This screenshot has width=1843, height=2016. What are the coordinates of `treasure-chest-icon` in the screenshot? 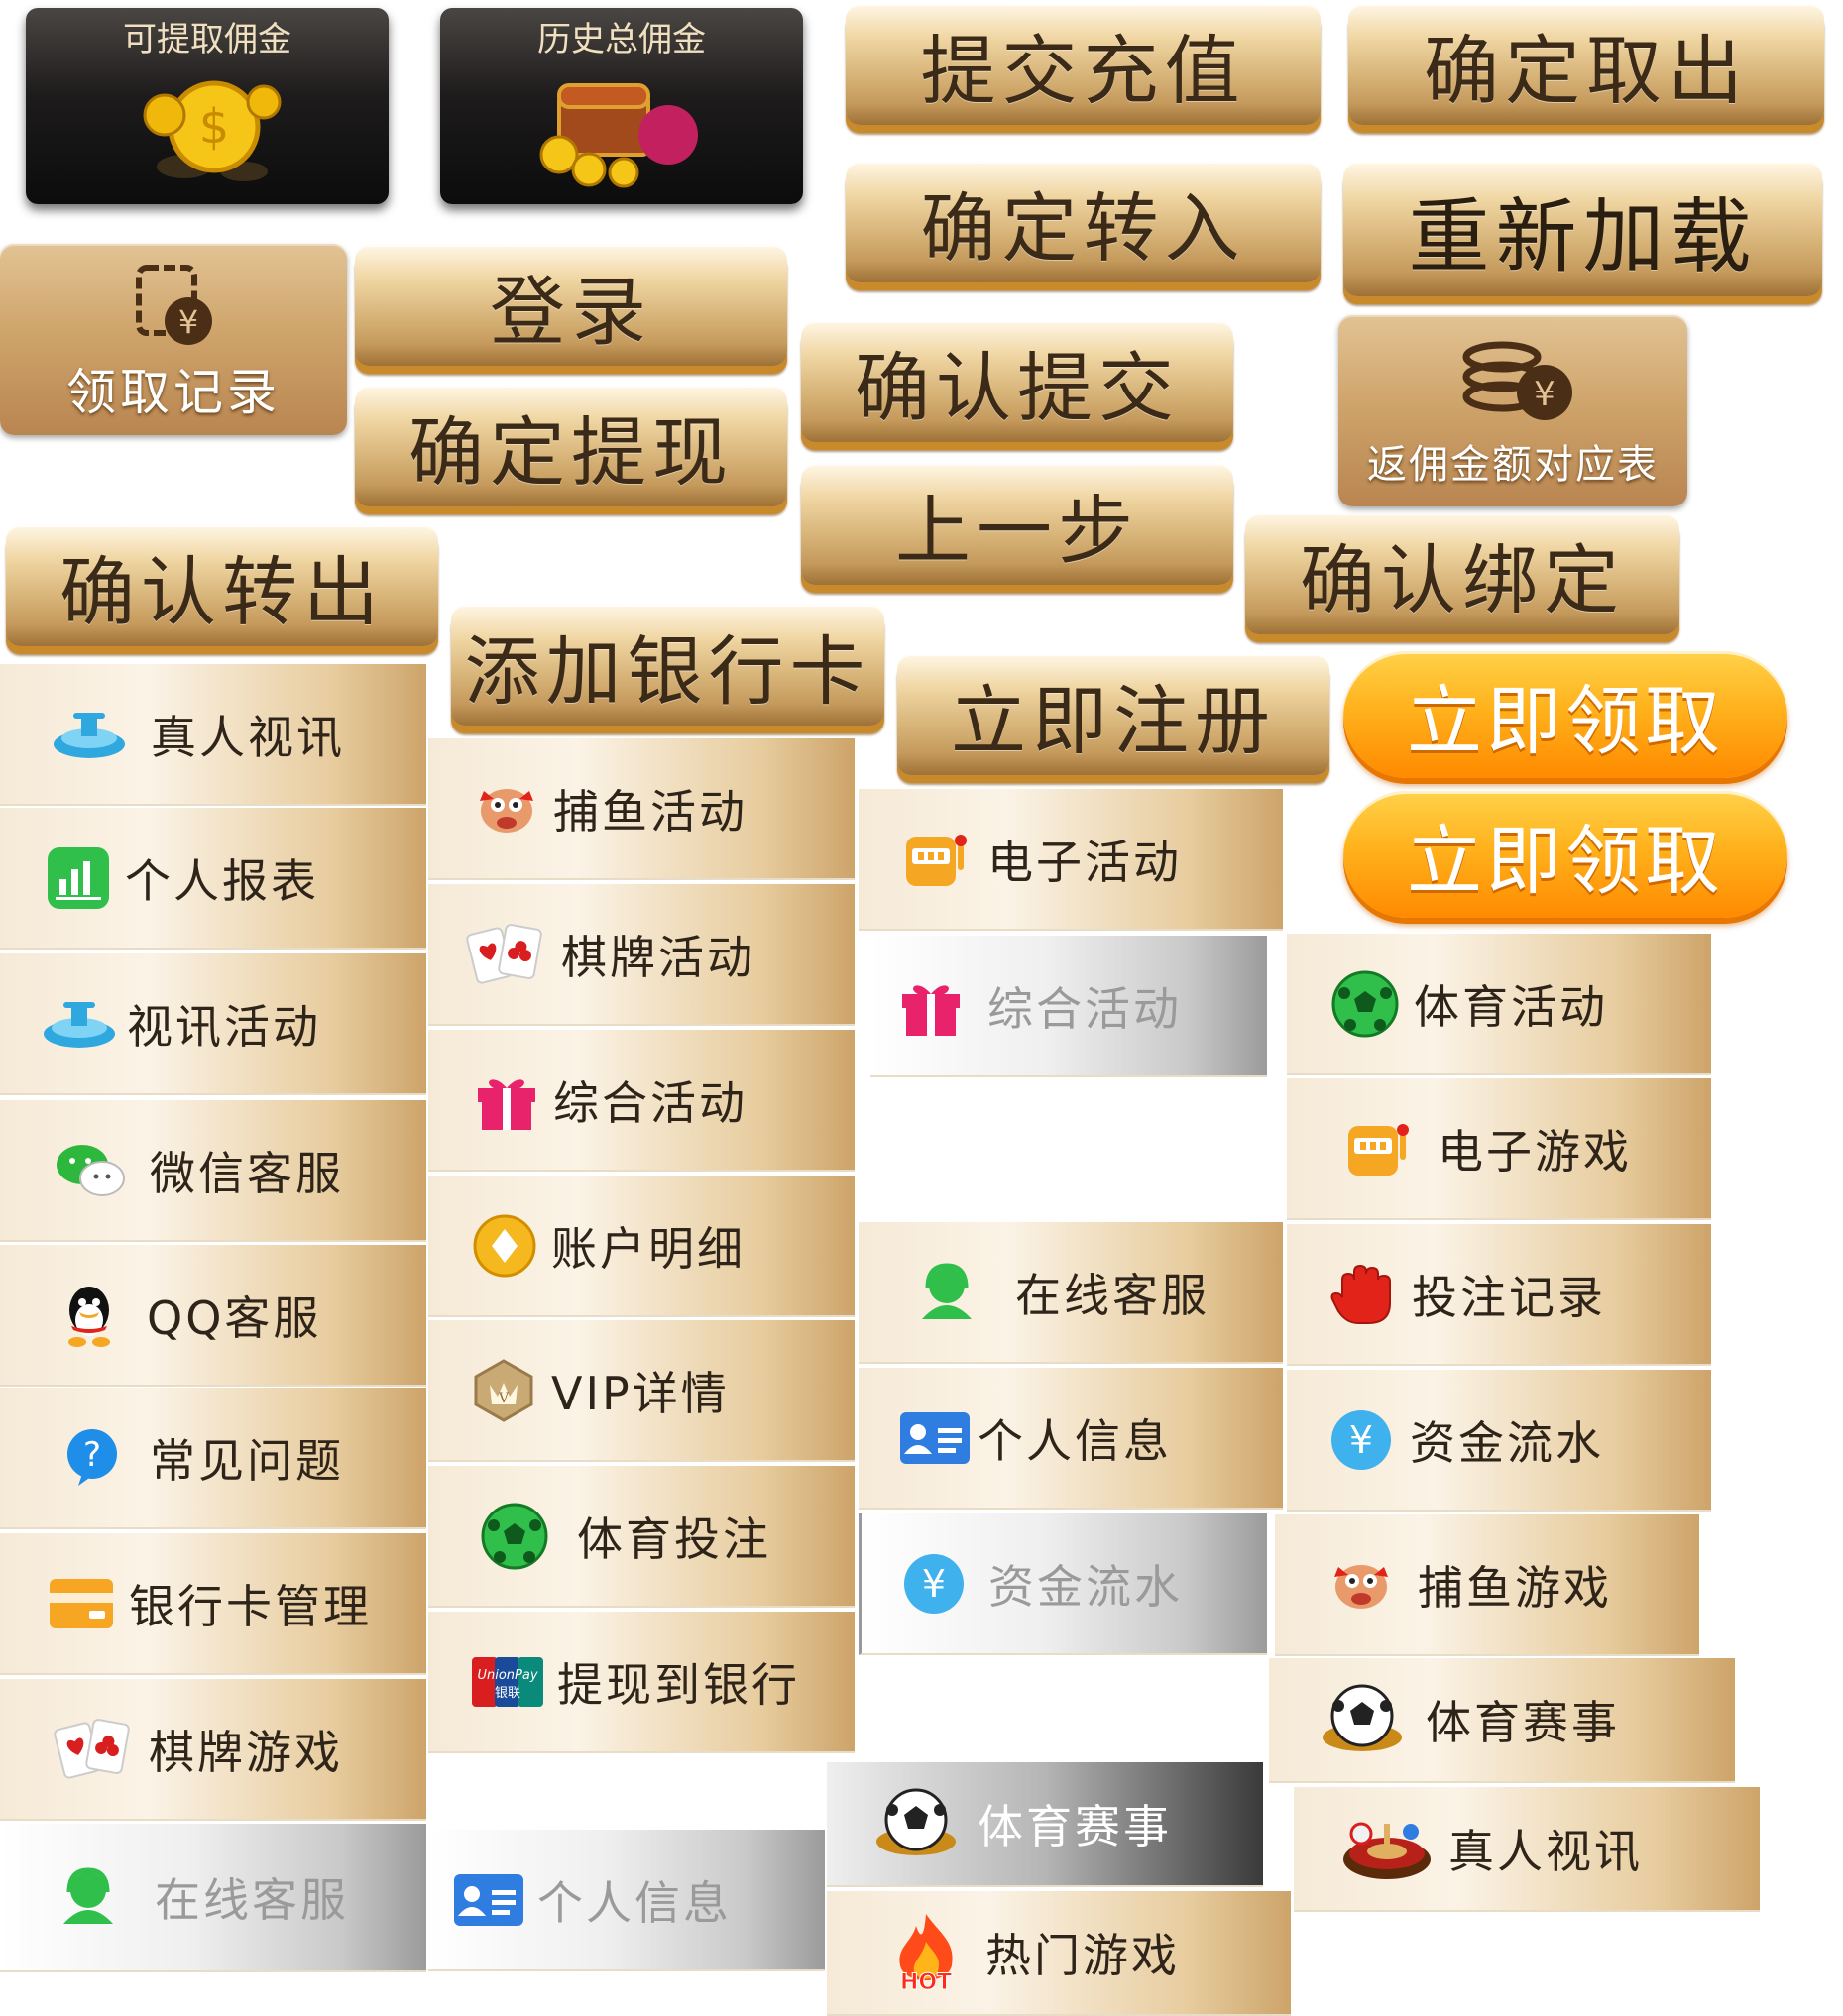 It's located at (619, 135).